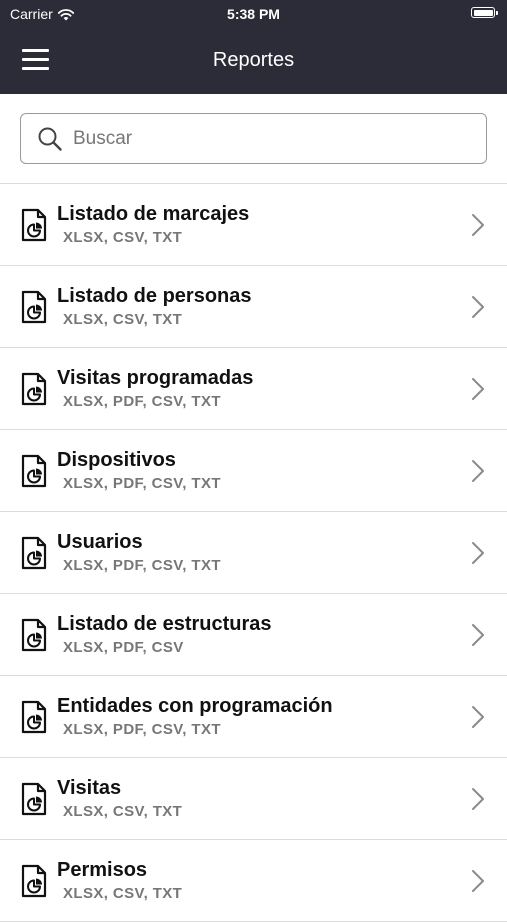 This screenshot has width=507, height=922. What do you see at coordinates (153, 214) in the screenshot?
I see `report-title: Listado de marcajes` at bounding box center [153, 214].